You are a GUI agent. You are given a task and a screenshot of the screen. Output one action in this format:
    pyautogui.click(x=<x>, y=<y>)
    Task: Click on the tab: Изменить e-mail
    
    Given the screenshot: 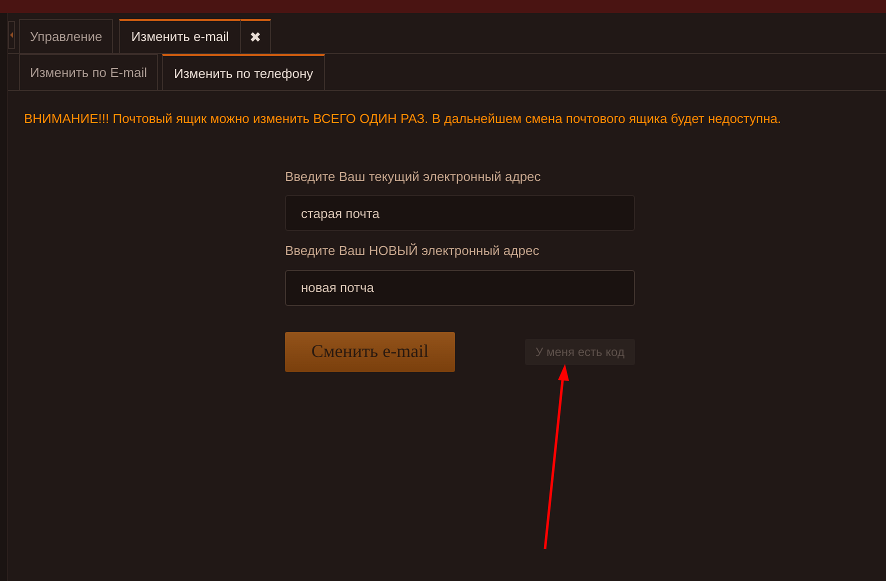 What is the action you would take?
    pyautogui.click(x=180, y=36)
    